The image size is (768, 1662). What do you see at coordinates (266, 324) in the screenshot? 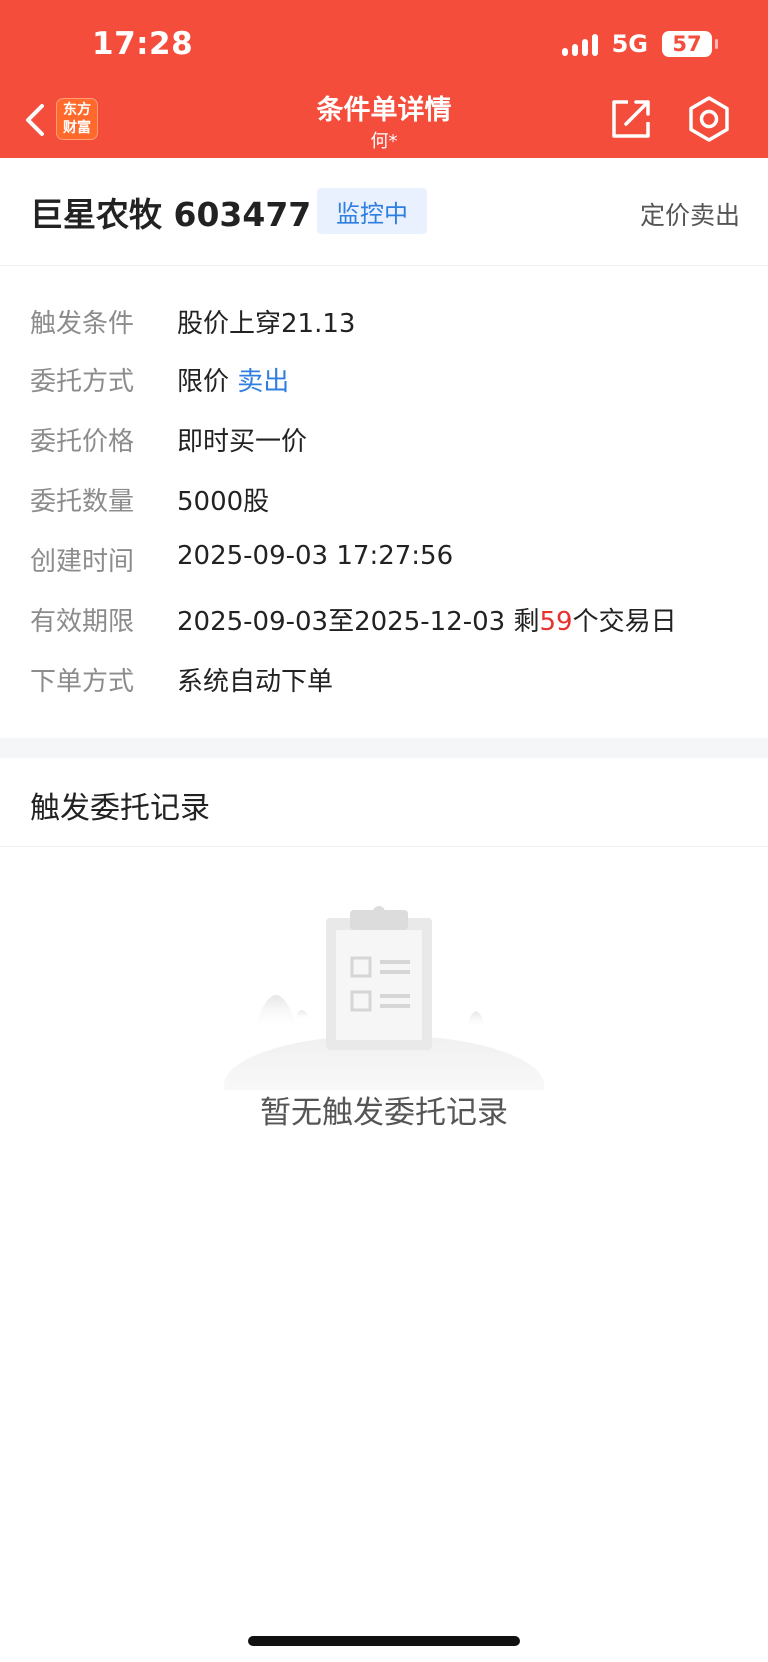
I see `detail-value: 股价上穿21.13` at bounding box center [266, 324].